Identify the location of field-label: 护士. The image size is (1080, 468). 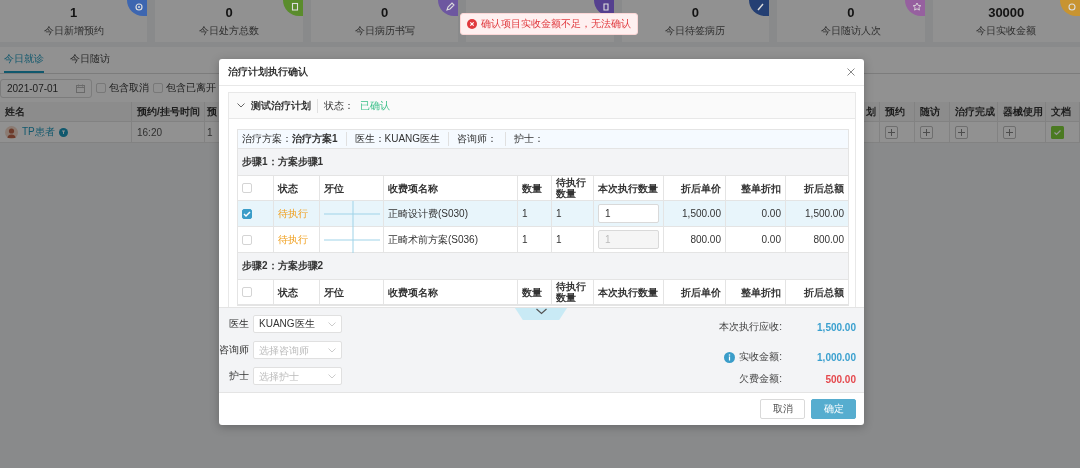
(238, 376).